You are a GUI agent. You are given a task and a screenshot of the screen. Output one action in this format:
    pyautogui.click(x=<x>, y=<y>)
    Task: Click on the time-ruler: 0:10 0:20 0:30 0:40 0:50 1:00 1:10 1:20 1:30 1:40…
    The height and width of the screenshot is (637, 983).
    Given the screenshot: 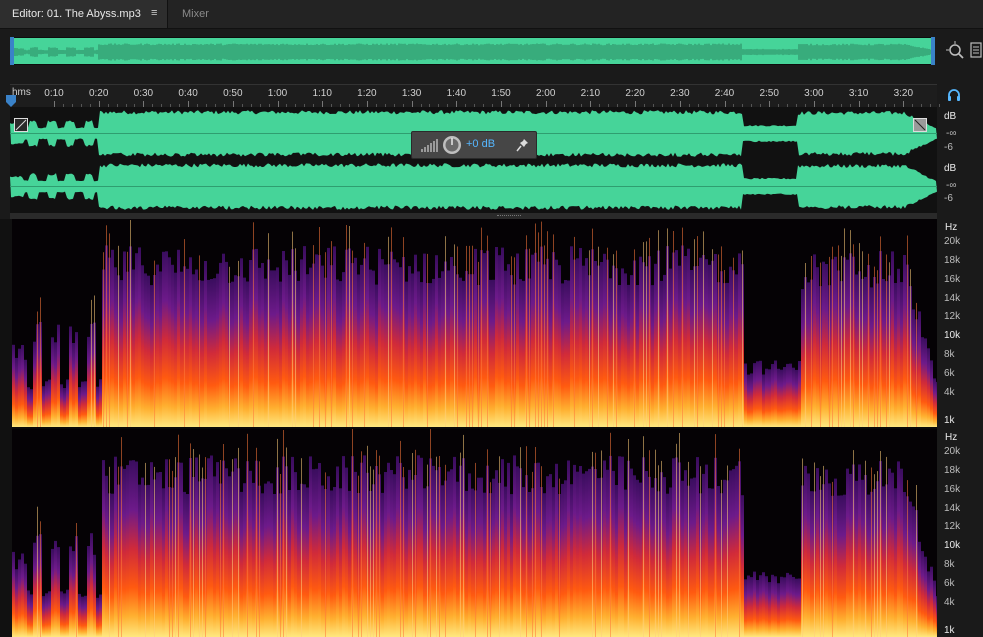 What is the action you would take?
    pyautogui.click(x=475, y=95)
    